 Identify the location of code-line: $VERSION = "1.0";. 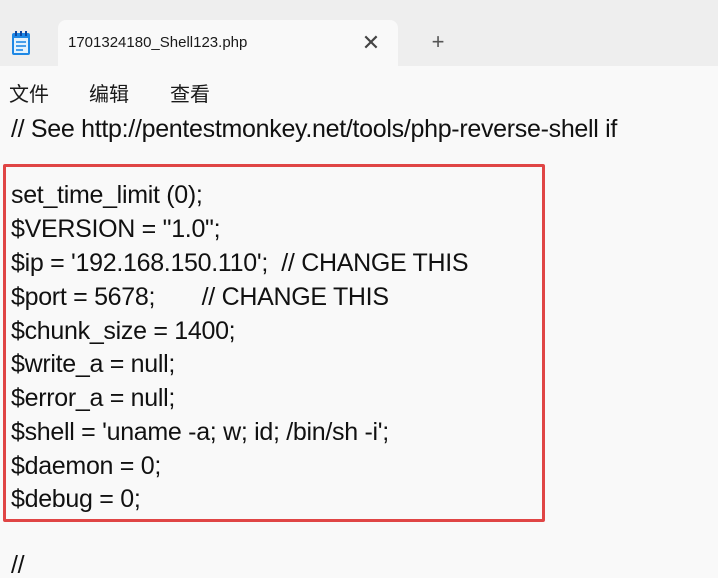
(116, 229).